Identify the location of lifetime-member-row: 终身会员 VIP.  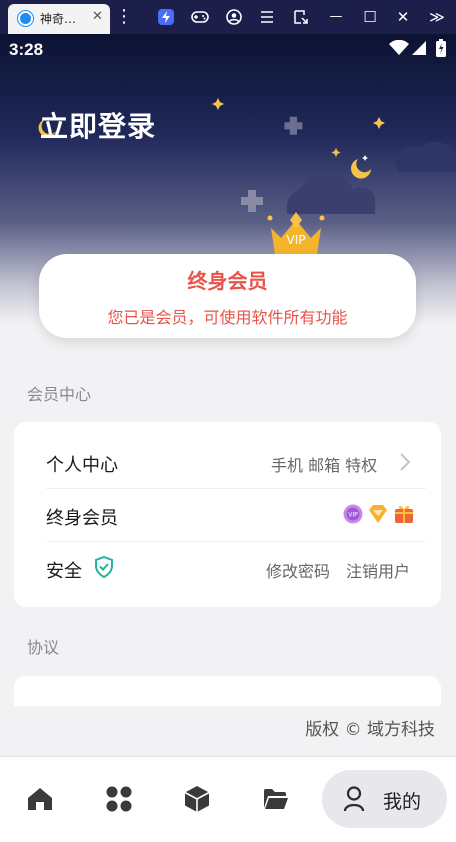
(227, 515).